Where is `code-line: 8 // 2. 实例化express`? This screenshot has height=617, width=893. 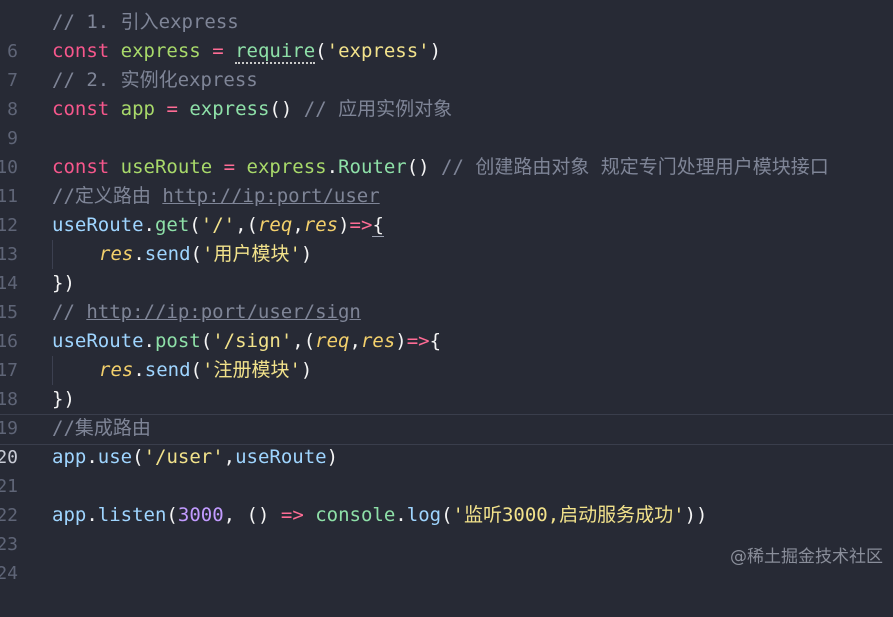
code-line: 8 // 2. 实例化express is located at coordinates (446, 93).